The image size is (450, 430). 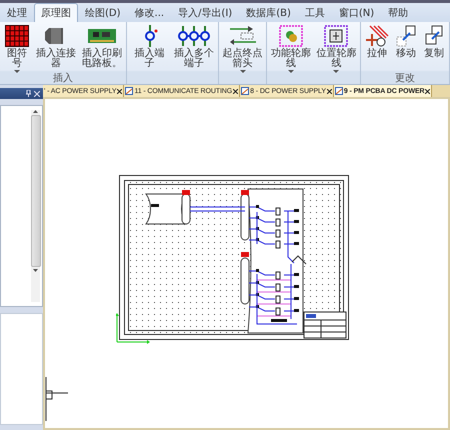 What do you see at coordinates (194, 48) in the screenshot?
I see `ribbon-button: 插入多个端子` at bounding box center [194, 48].